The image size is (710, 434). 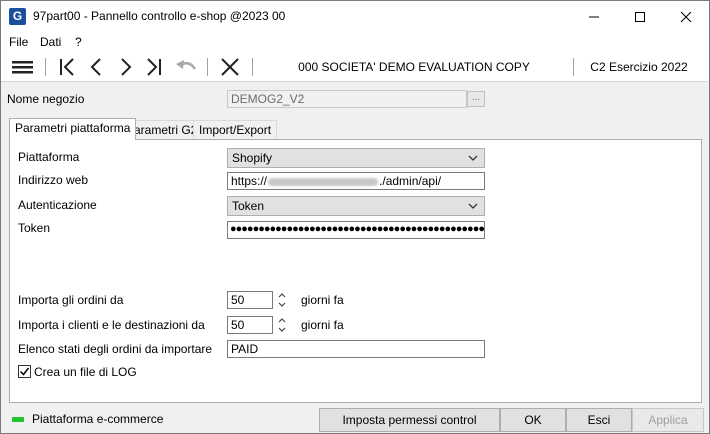 What do you see at coordinates (34, 228) in the screenshot?
I see `token-label: Token` at bounding box center [34, 228].